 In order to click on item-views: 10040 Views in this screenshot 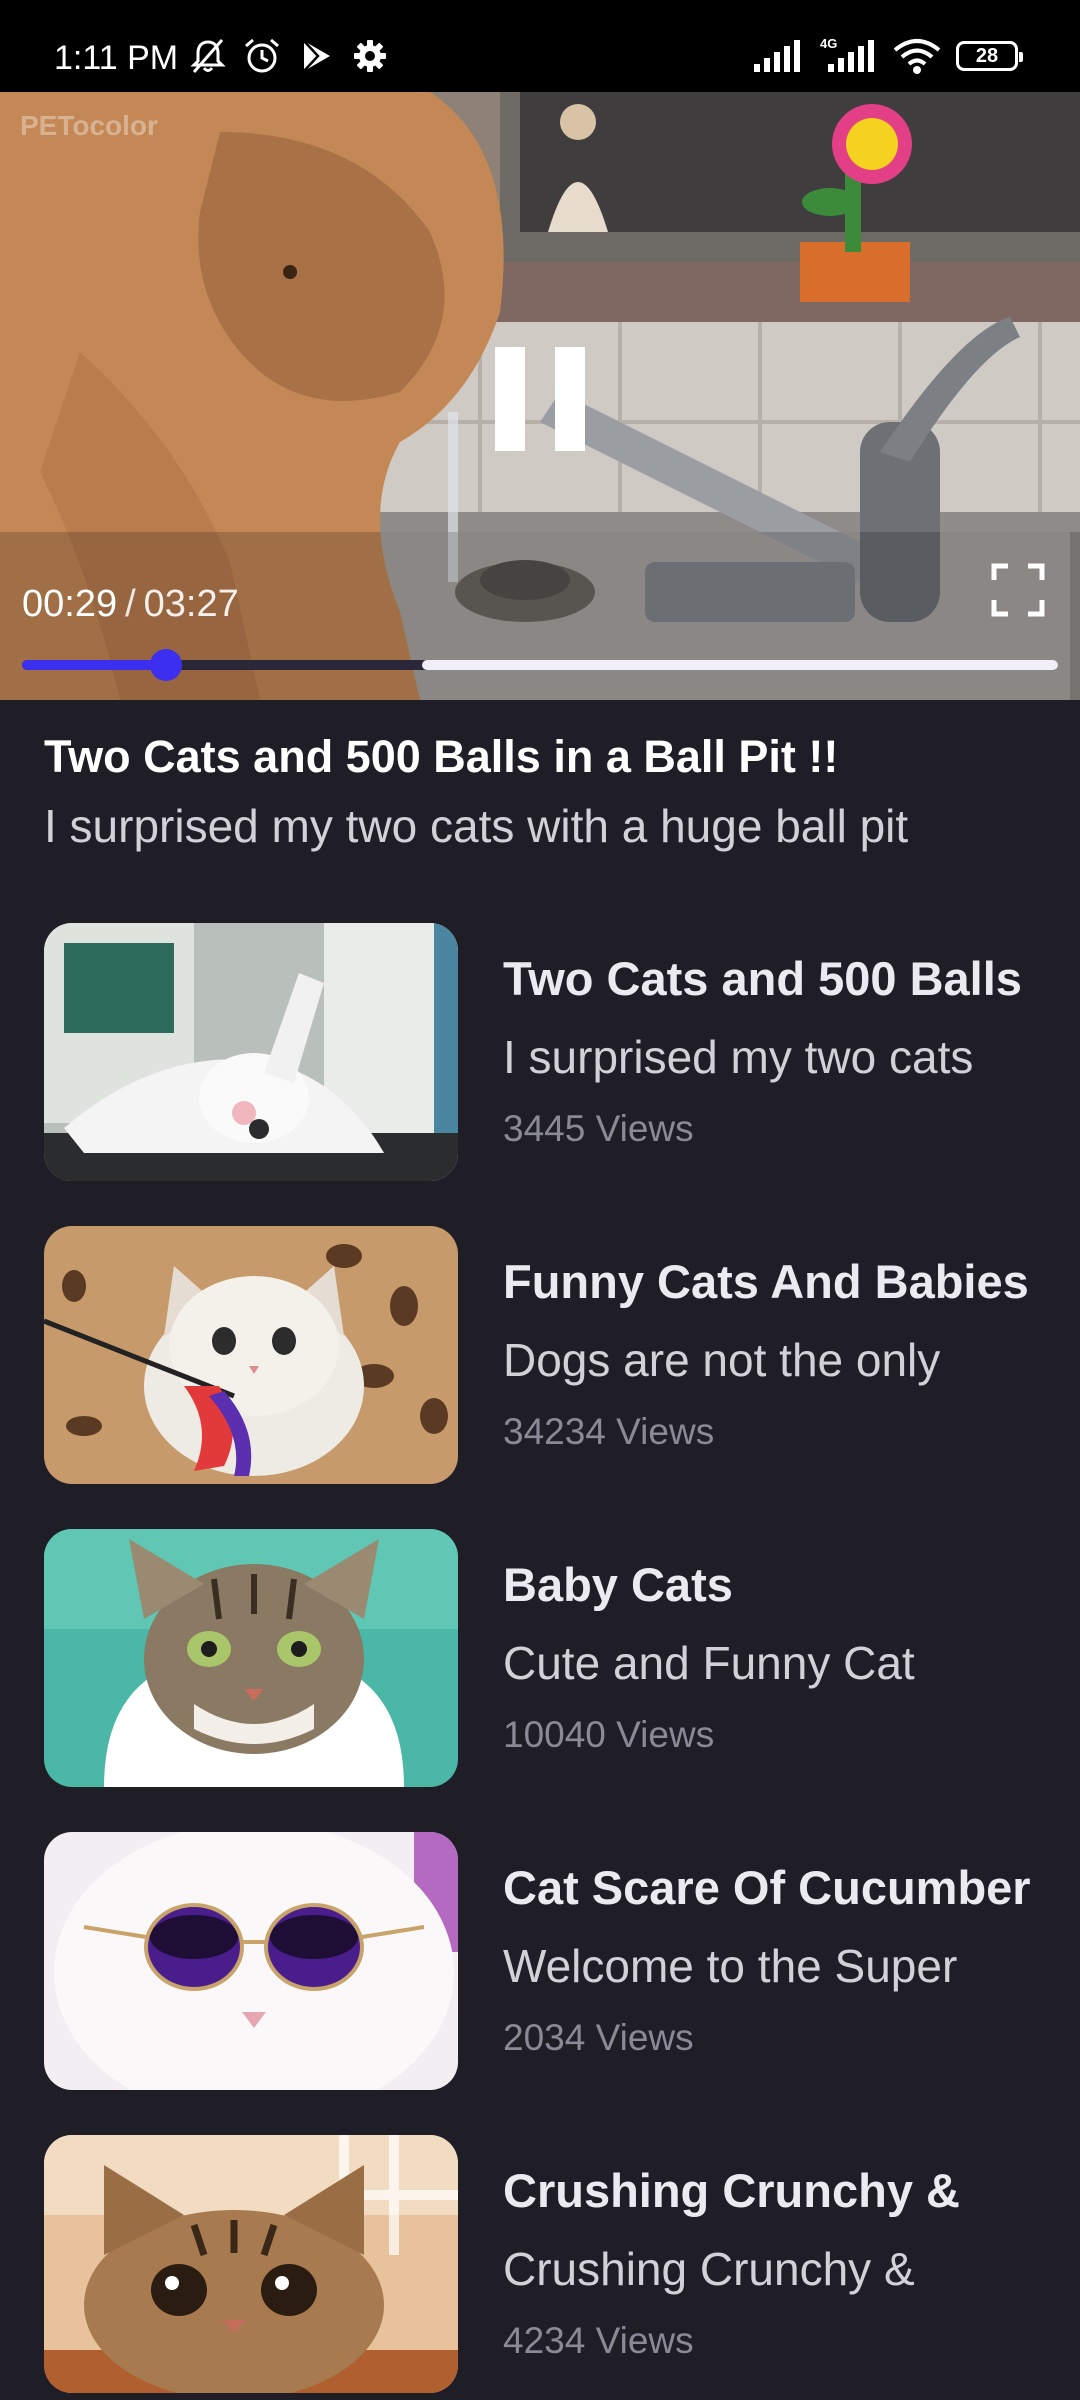, I will do `click(609, 1734)`.